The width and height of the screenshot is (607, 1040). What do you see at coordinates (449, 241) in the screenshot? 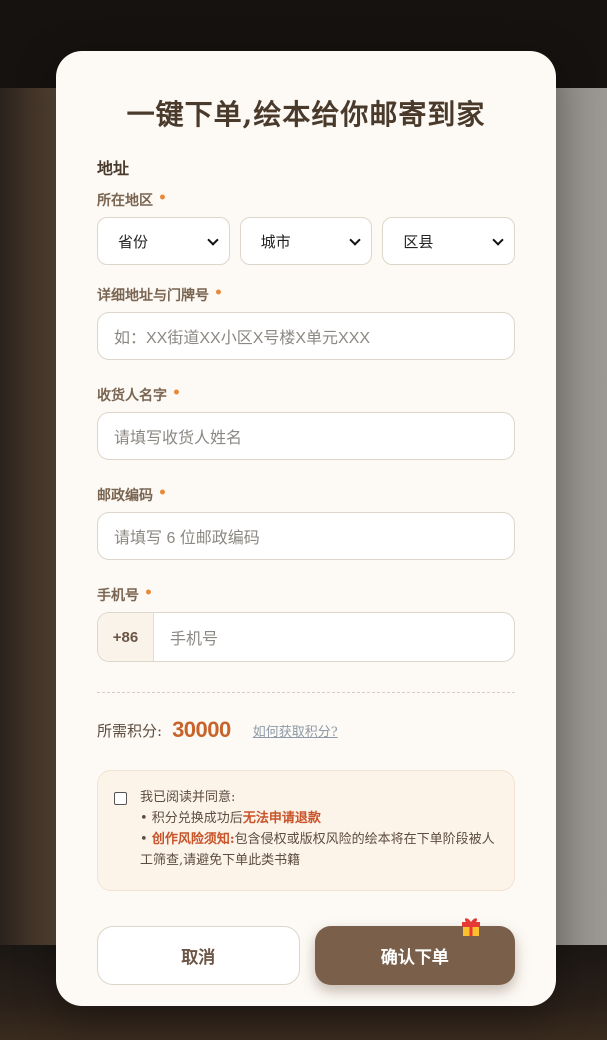
I see `district-select: 区县` at bounding box center [449, 241].